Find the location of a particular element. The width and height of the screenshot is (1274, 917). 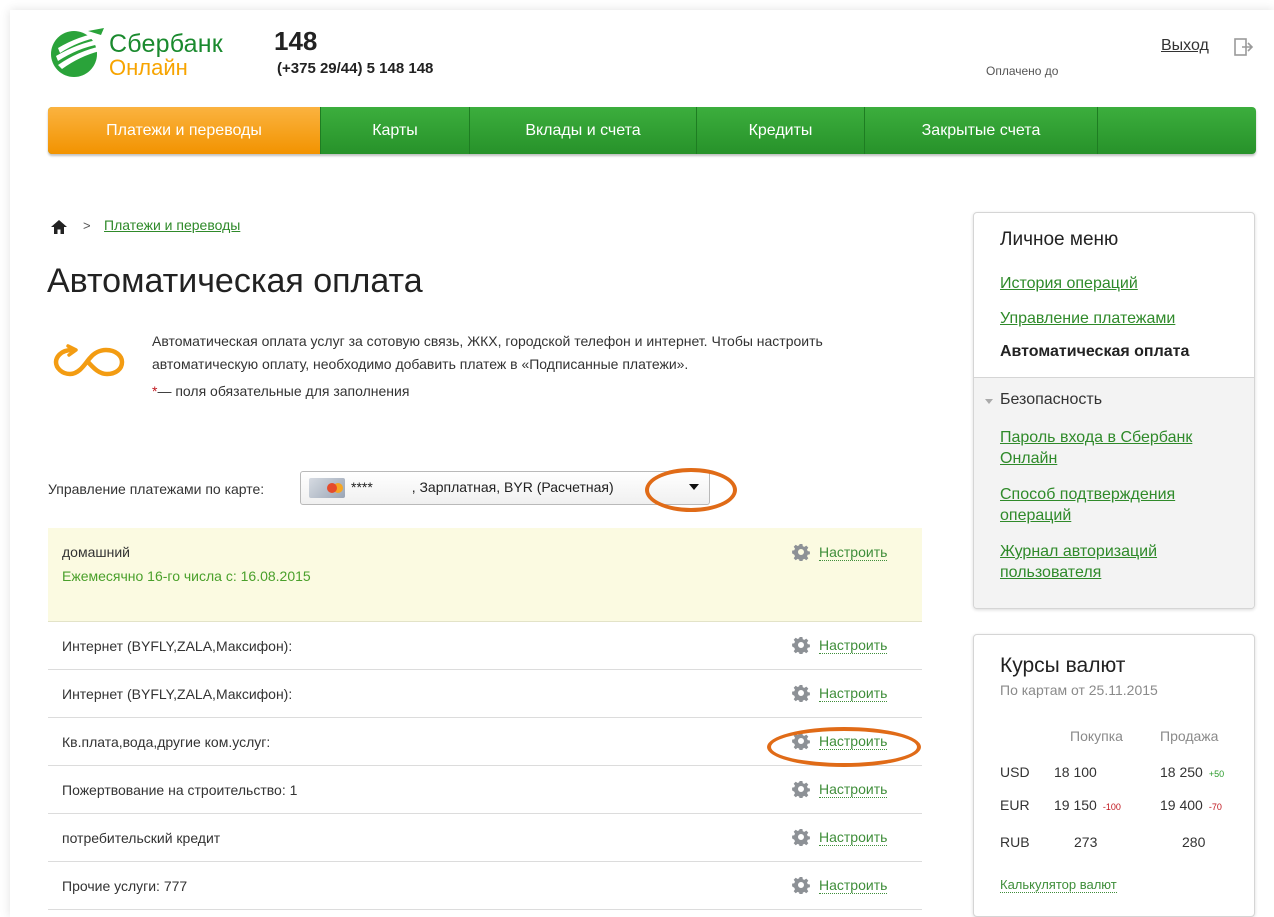

page-title: Автоматическая оплата is located at coordinates (235, 281).